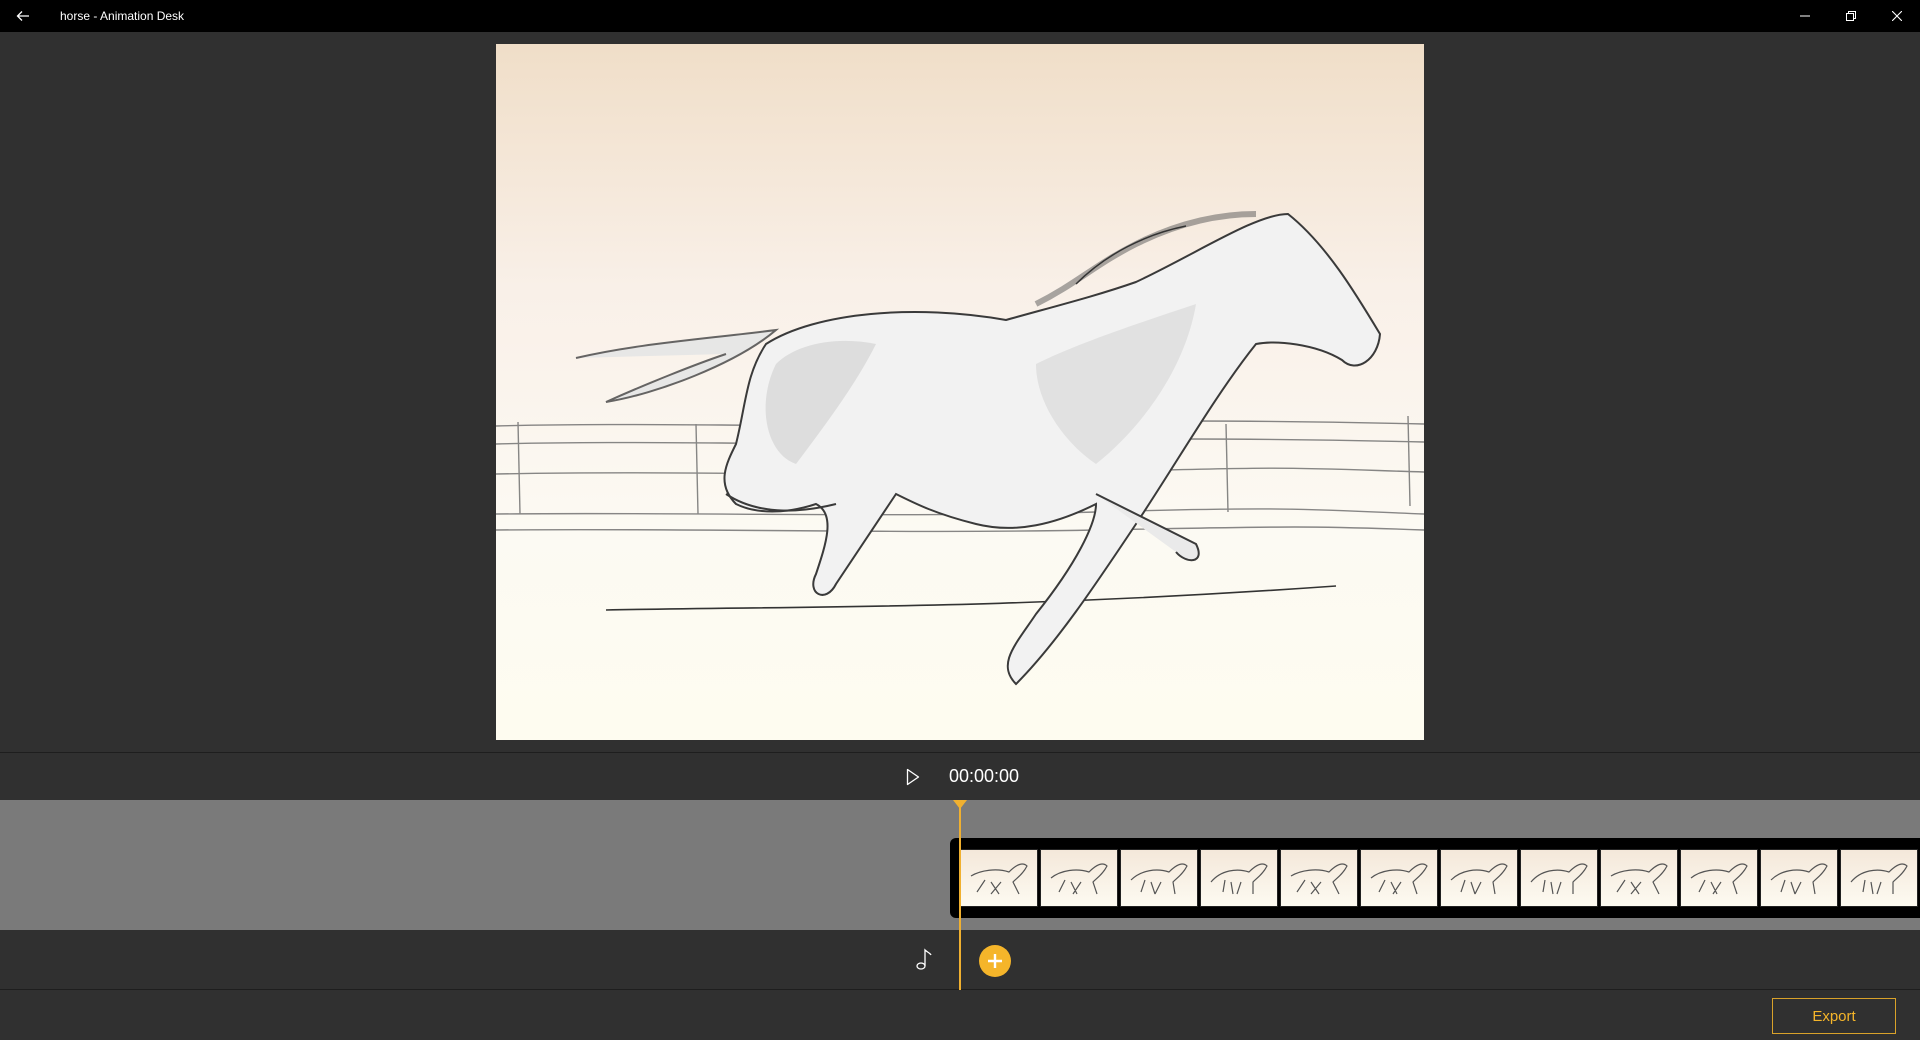  I want to click on close-icon, so click(1897, 16).